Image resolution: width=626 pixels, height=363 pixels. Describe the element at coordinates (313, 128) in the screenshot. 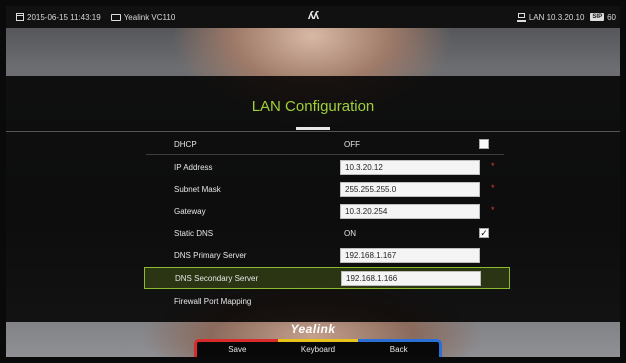

I see `page-indicator` at that location.